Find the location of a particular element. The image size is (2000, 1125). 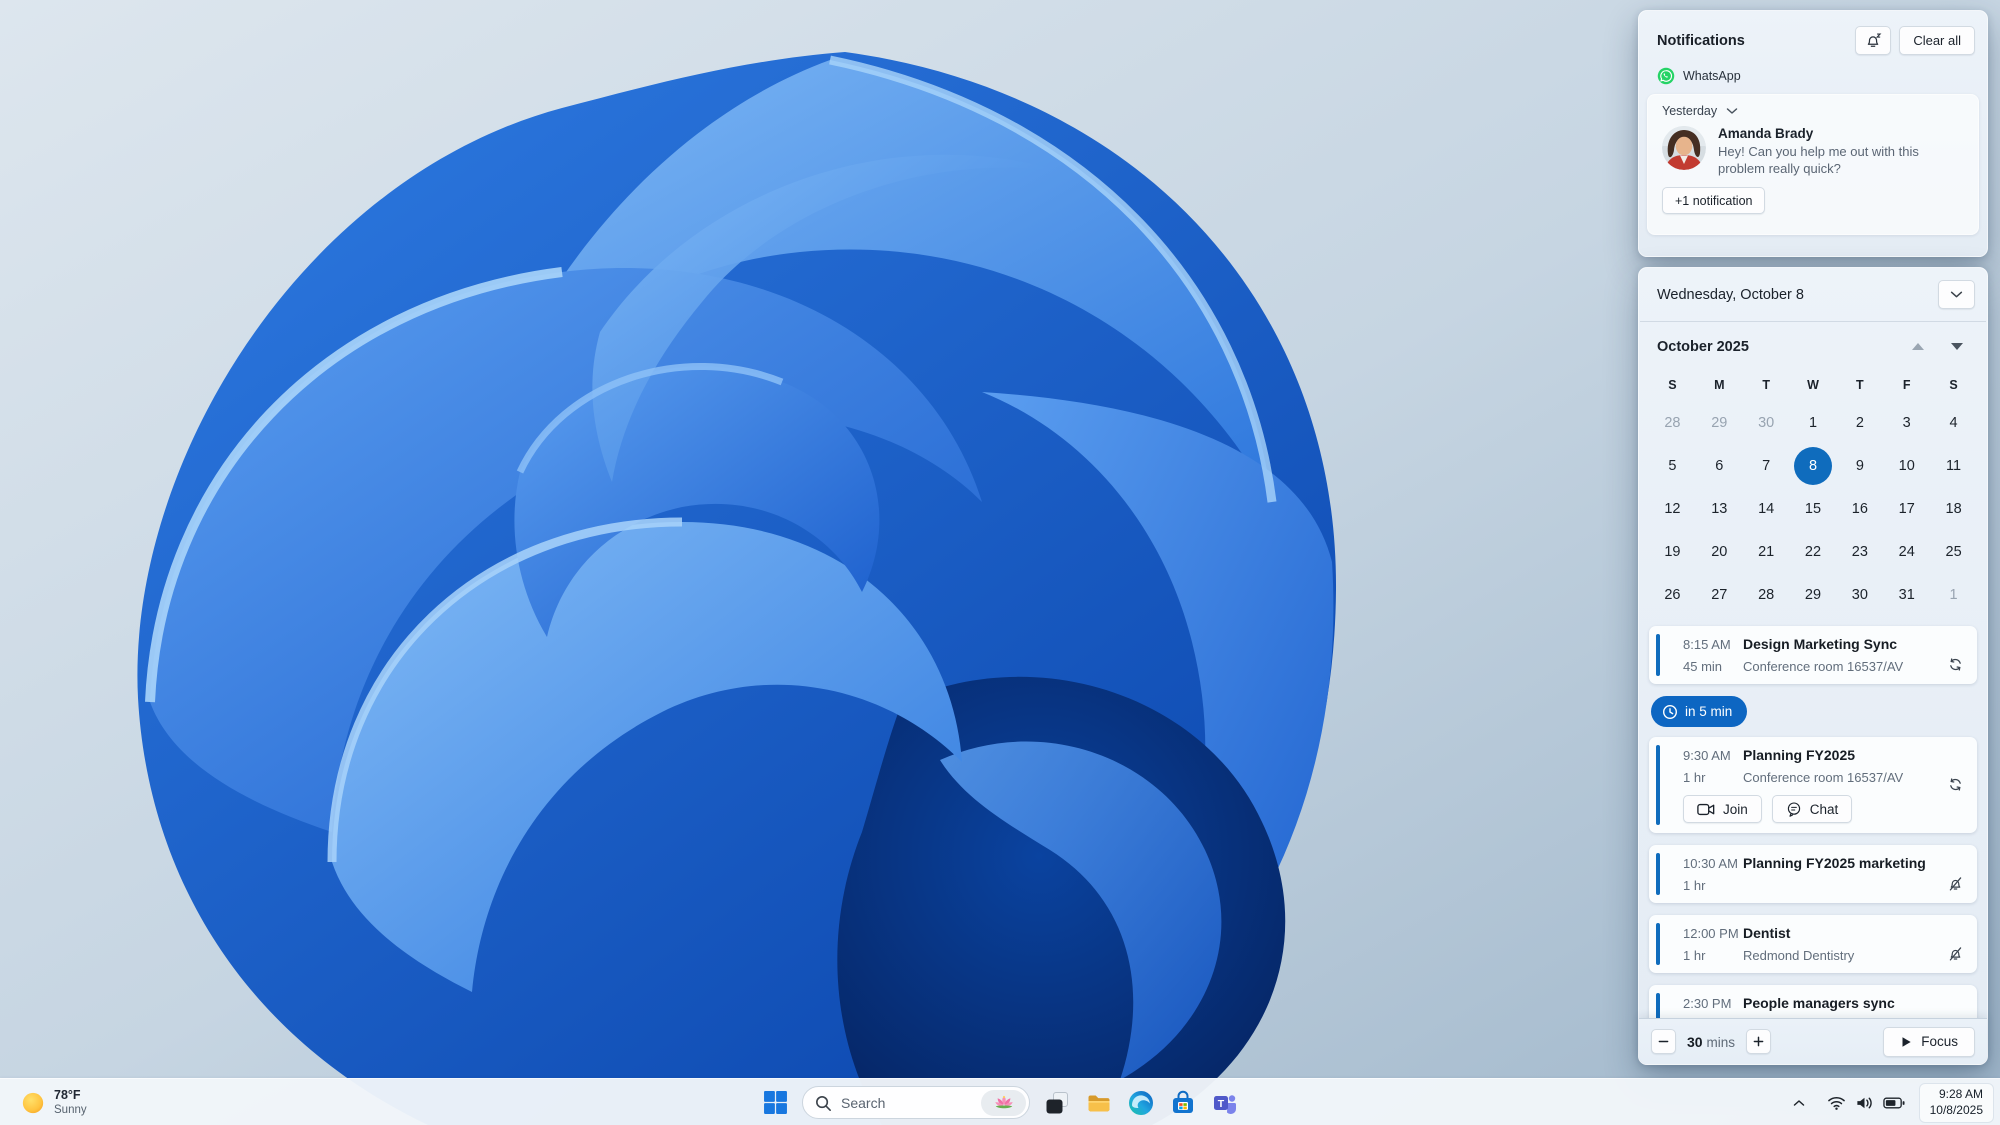

search-input is located at coordinates (916, 1102).